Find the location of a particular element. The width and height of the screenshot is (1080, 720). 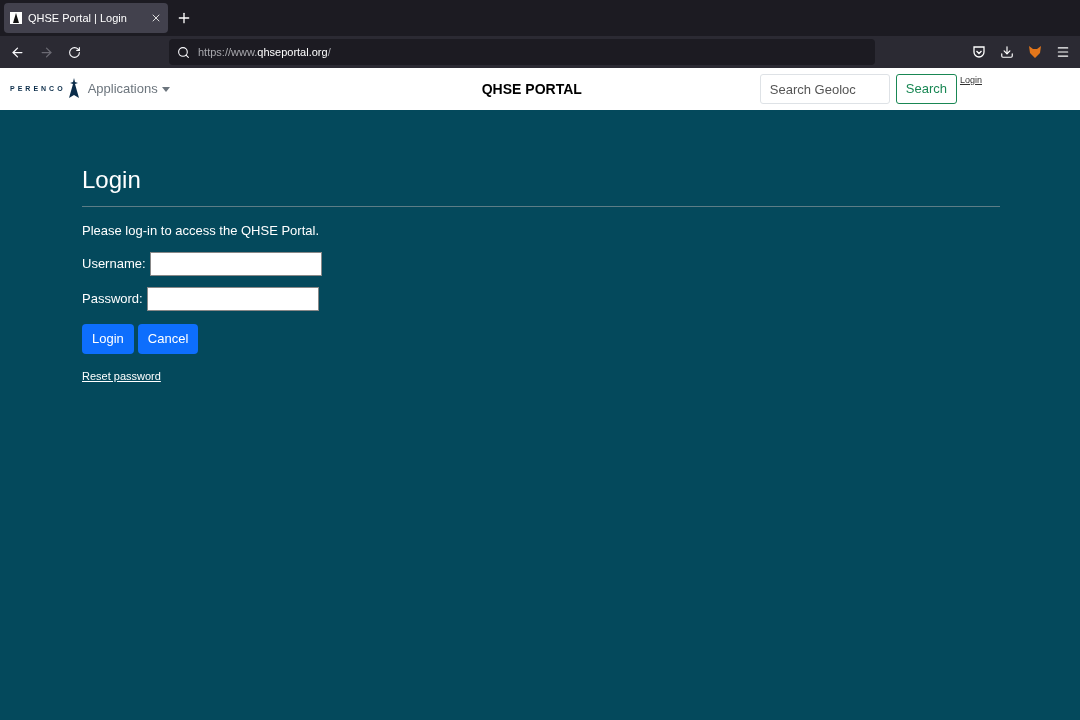

login-heading: Login is located at coordinates (112, 180).